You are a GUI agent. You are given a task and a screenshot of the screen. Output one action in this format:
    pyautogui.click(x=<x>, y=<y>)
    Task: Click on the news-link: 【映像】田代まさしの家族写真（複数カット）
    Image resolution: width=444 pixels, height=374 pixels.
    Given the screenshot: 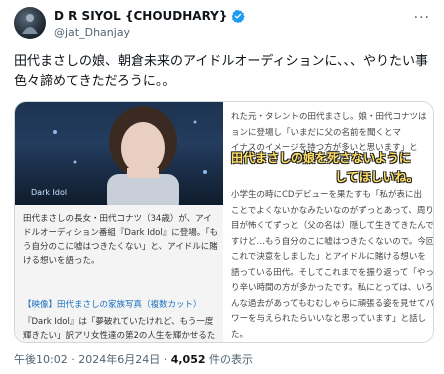 What is the action you would take?
    pyautogui.click(x=112, y=305)
    